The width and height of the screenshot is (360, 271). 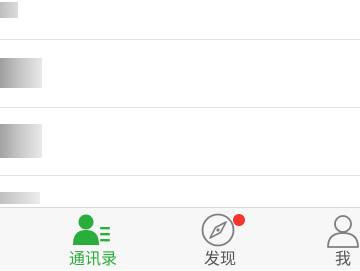 I want to click on tab-contacts: 通讯录, so click(x=90, y=239).